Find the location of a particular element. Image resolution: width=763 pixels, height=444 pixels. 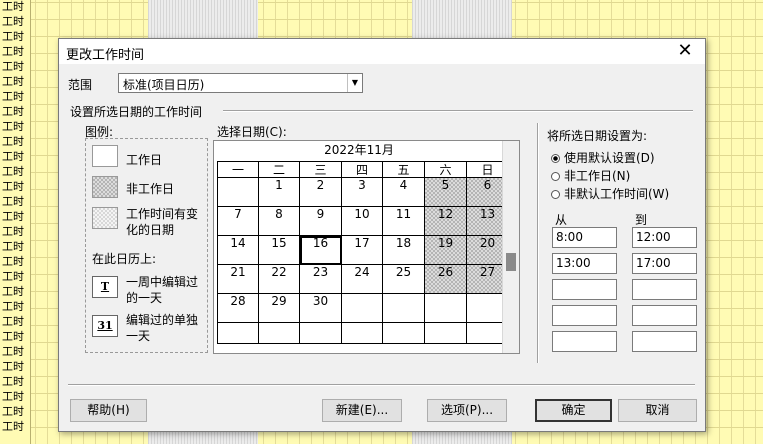

to-time-field-1: 17:00 is located at coordinates (664, 263).